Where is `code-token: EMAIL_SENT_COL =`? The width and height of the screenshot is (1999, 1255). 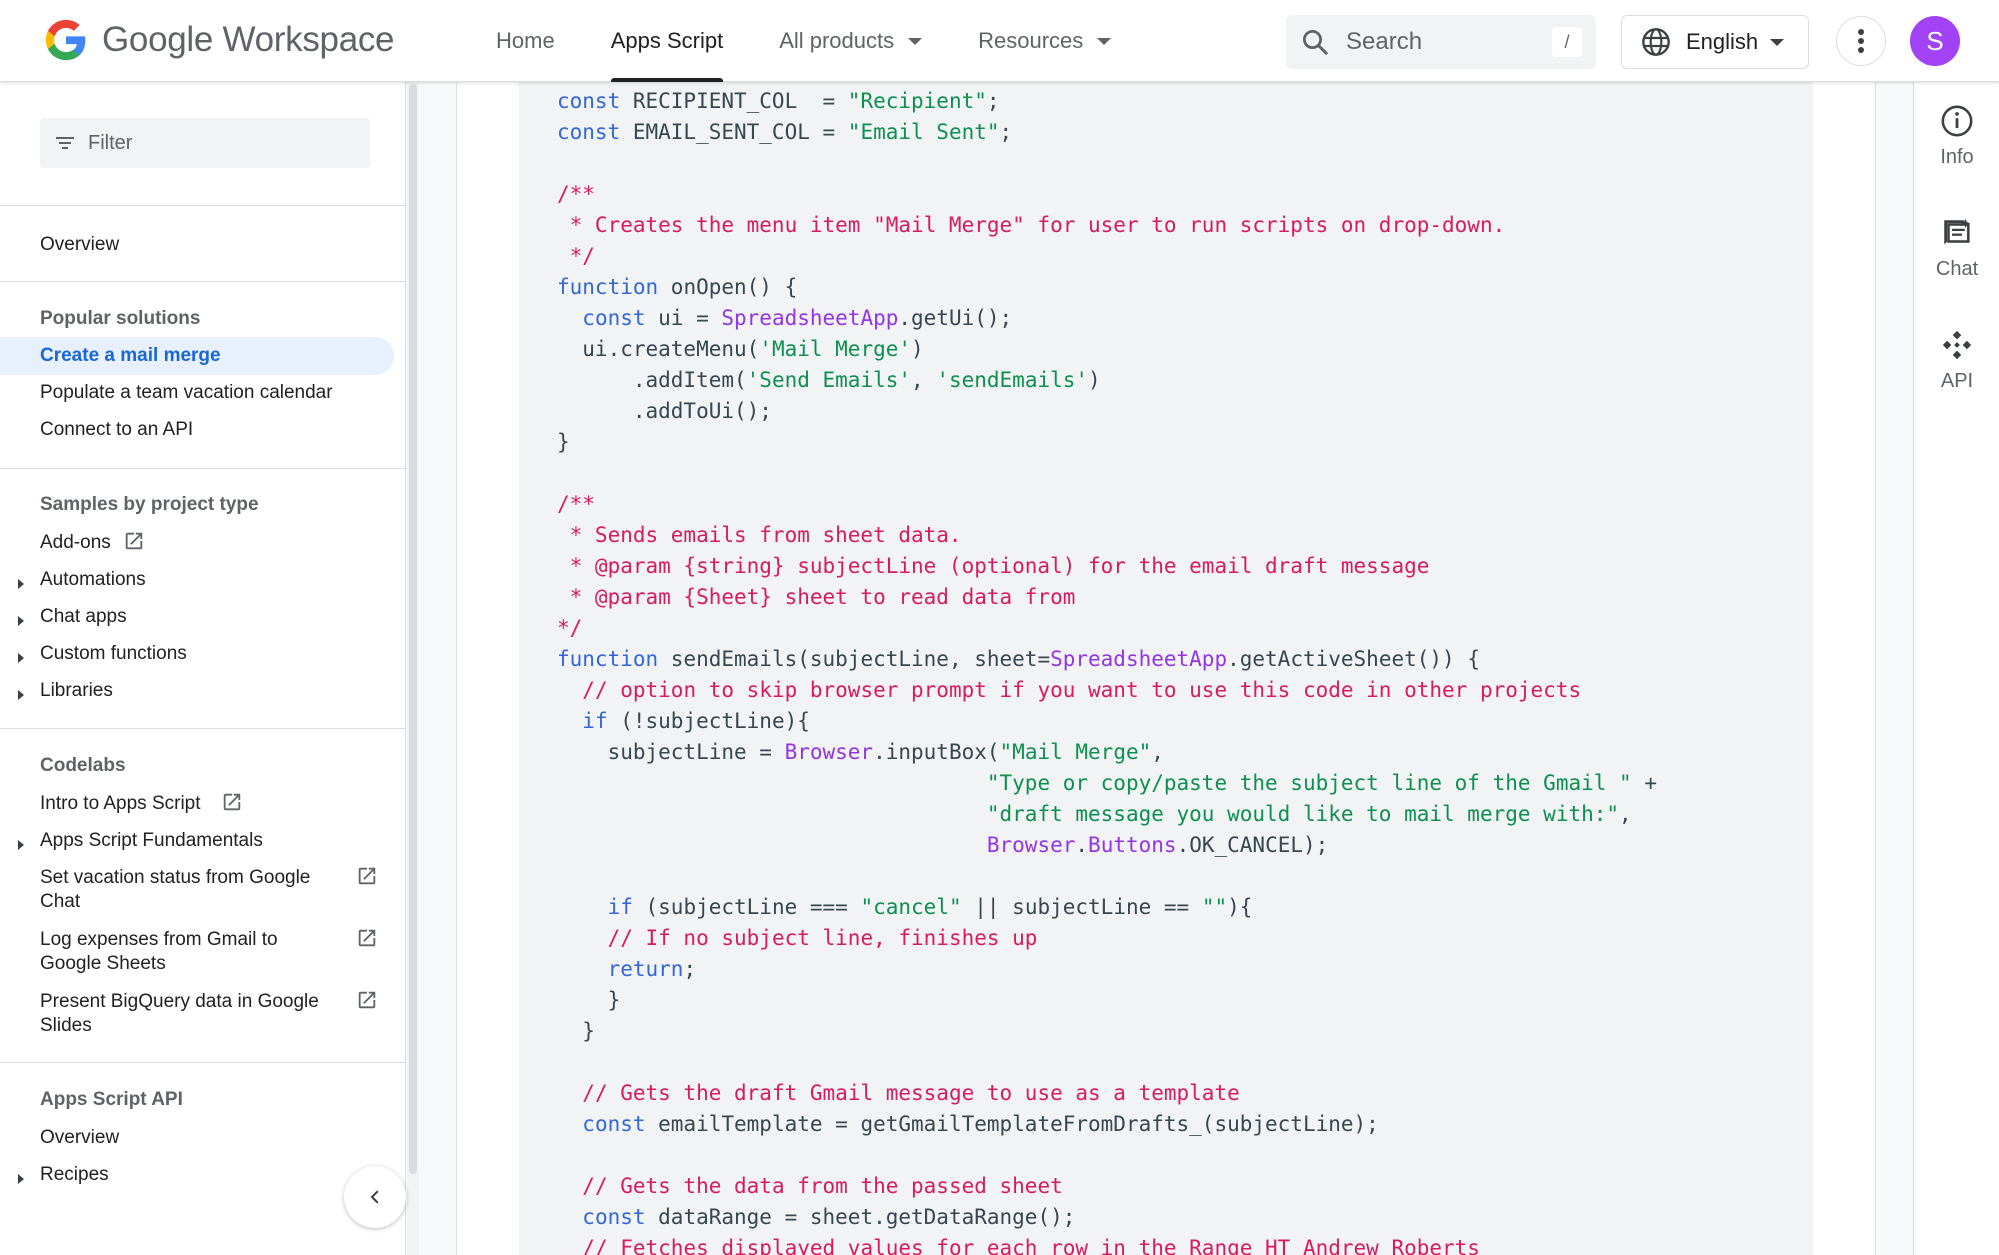 code-token: EMAIL_SENT_COL = is located at coordinates (734, 132).